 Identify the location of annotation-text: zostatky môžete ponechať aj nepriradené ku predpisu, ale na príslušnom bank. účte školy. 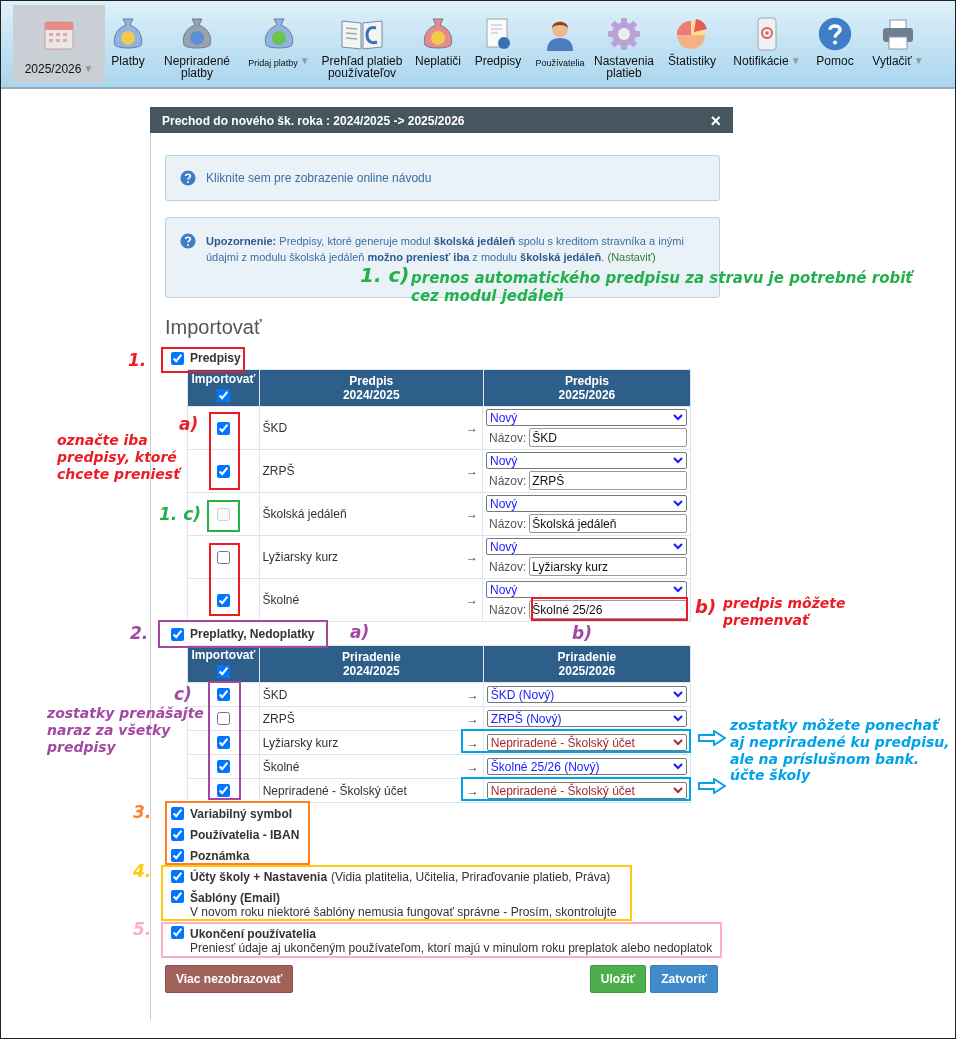
(840, 751).